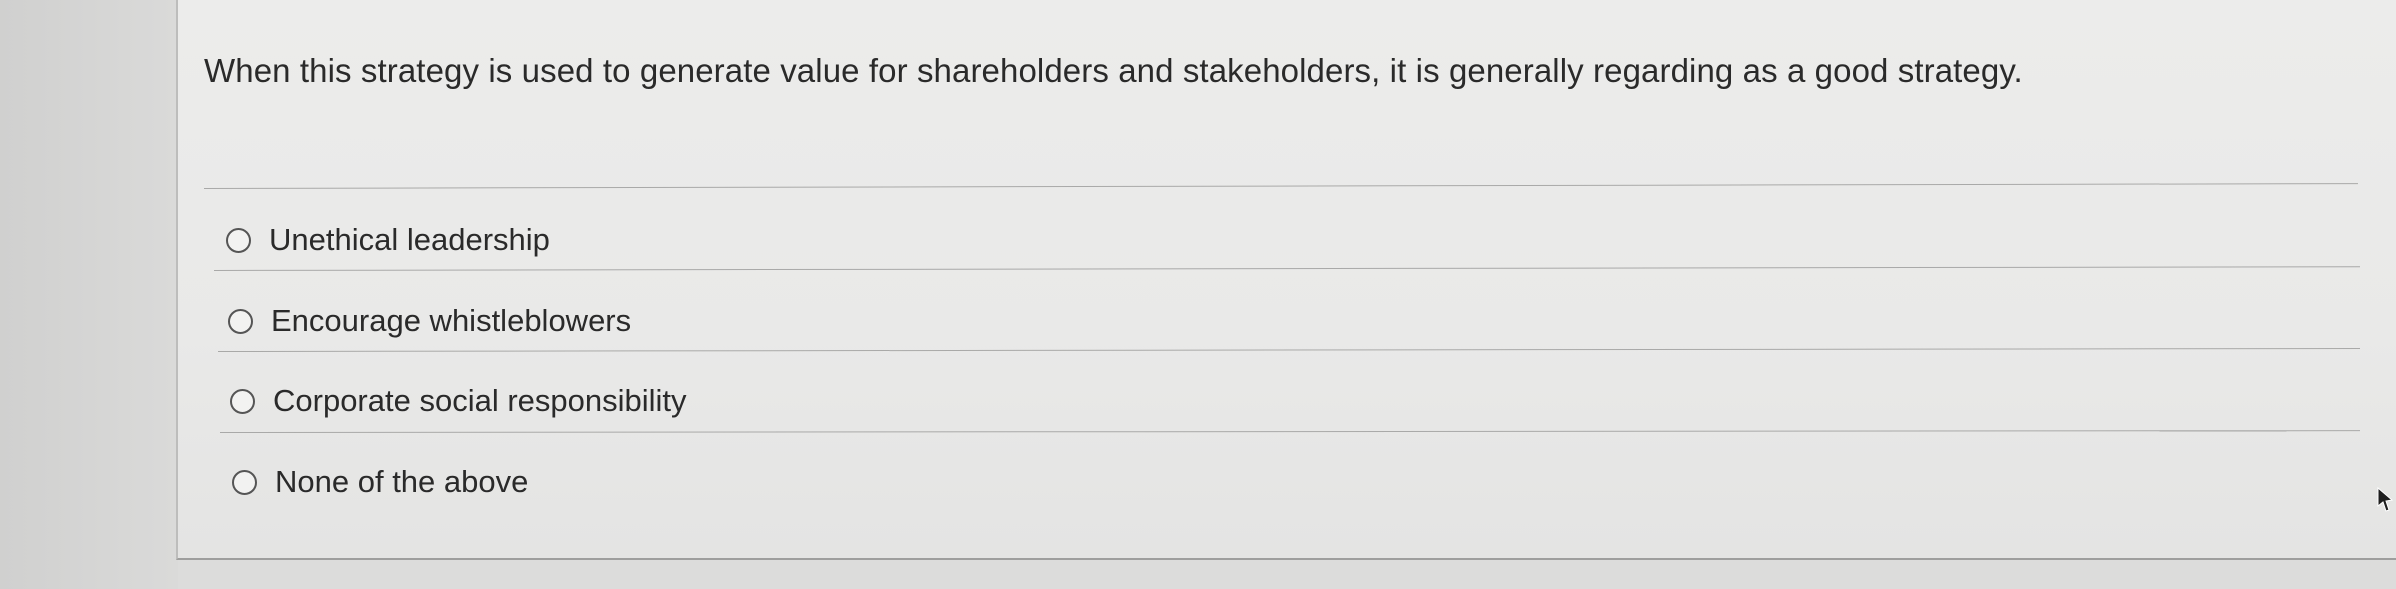 This screenshot has height=589, width=2396. I want to click on option-none-of-the-above: None of the above, so click(380, 482).